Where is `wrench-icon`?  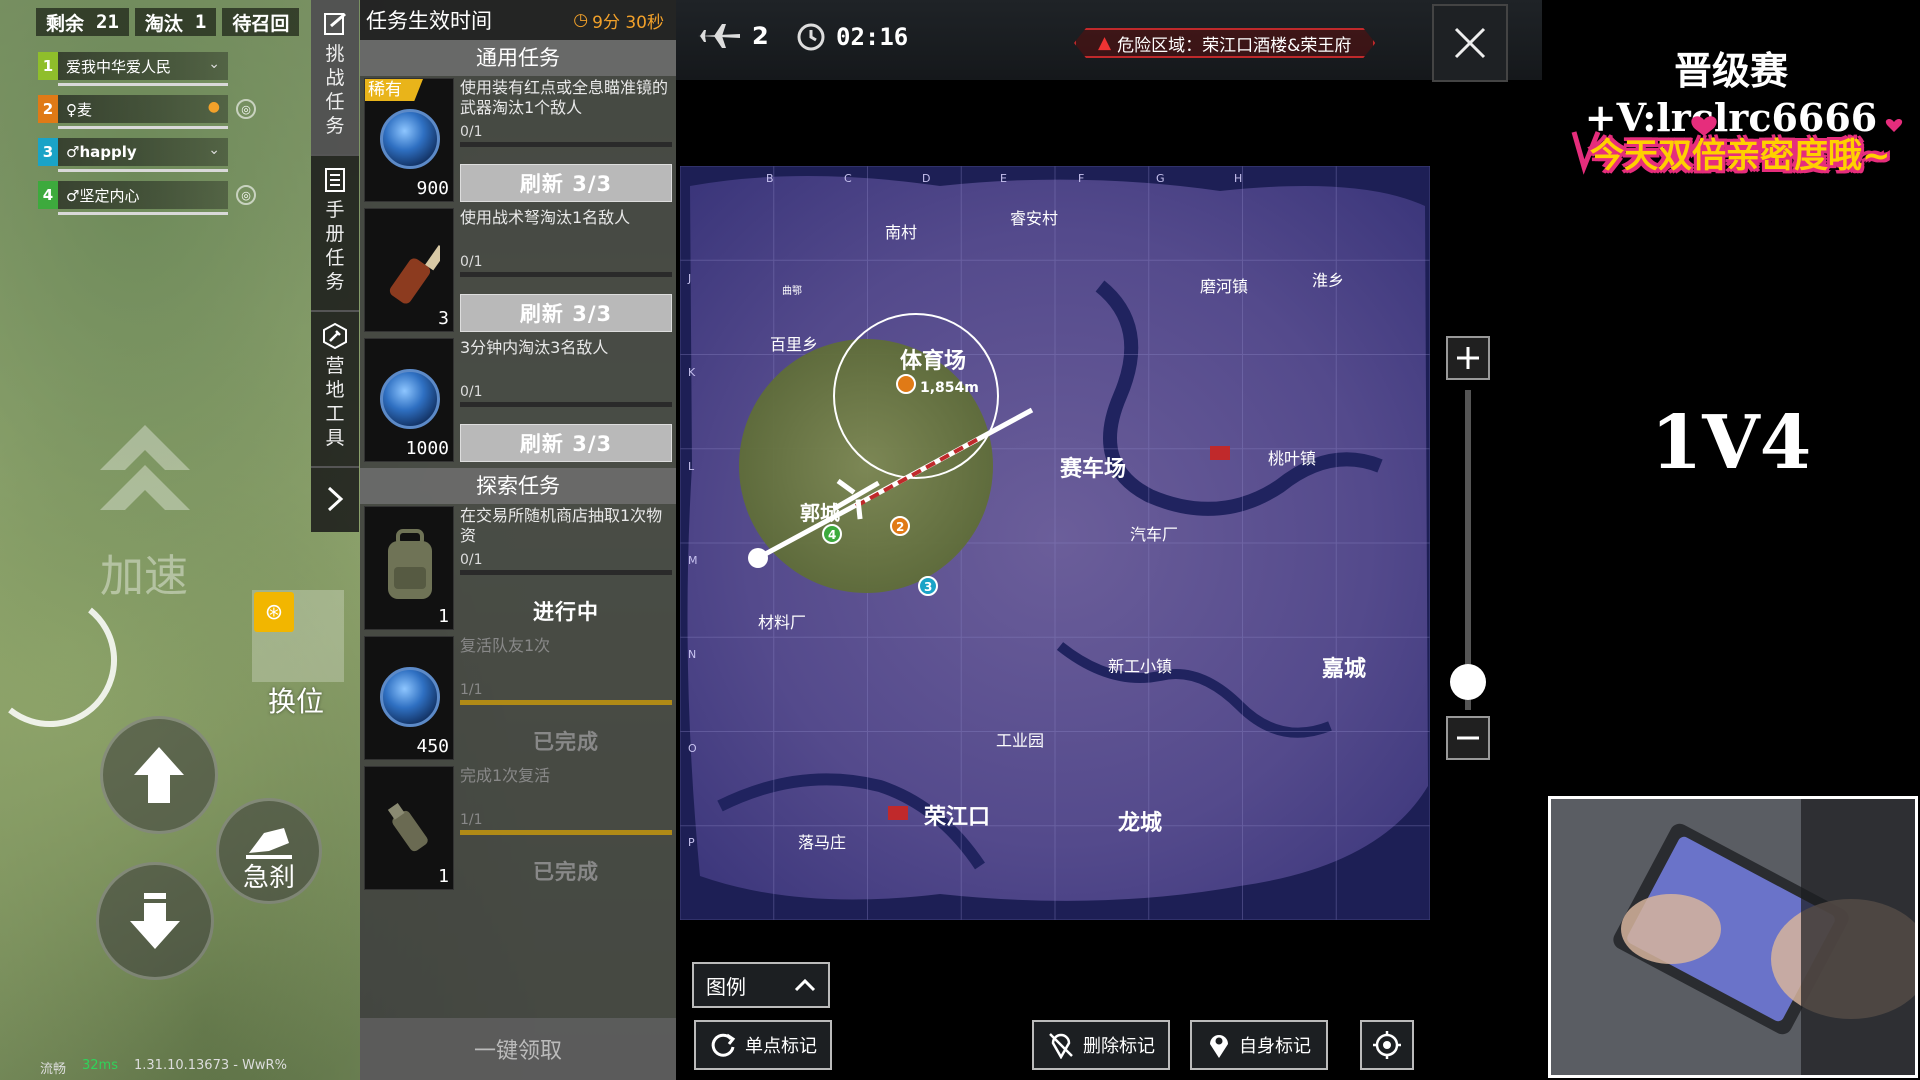 wrench-icon is located at coordinates (335, 336).